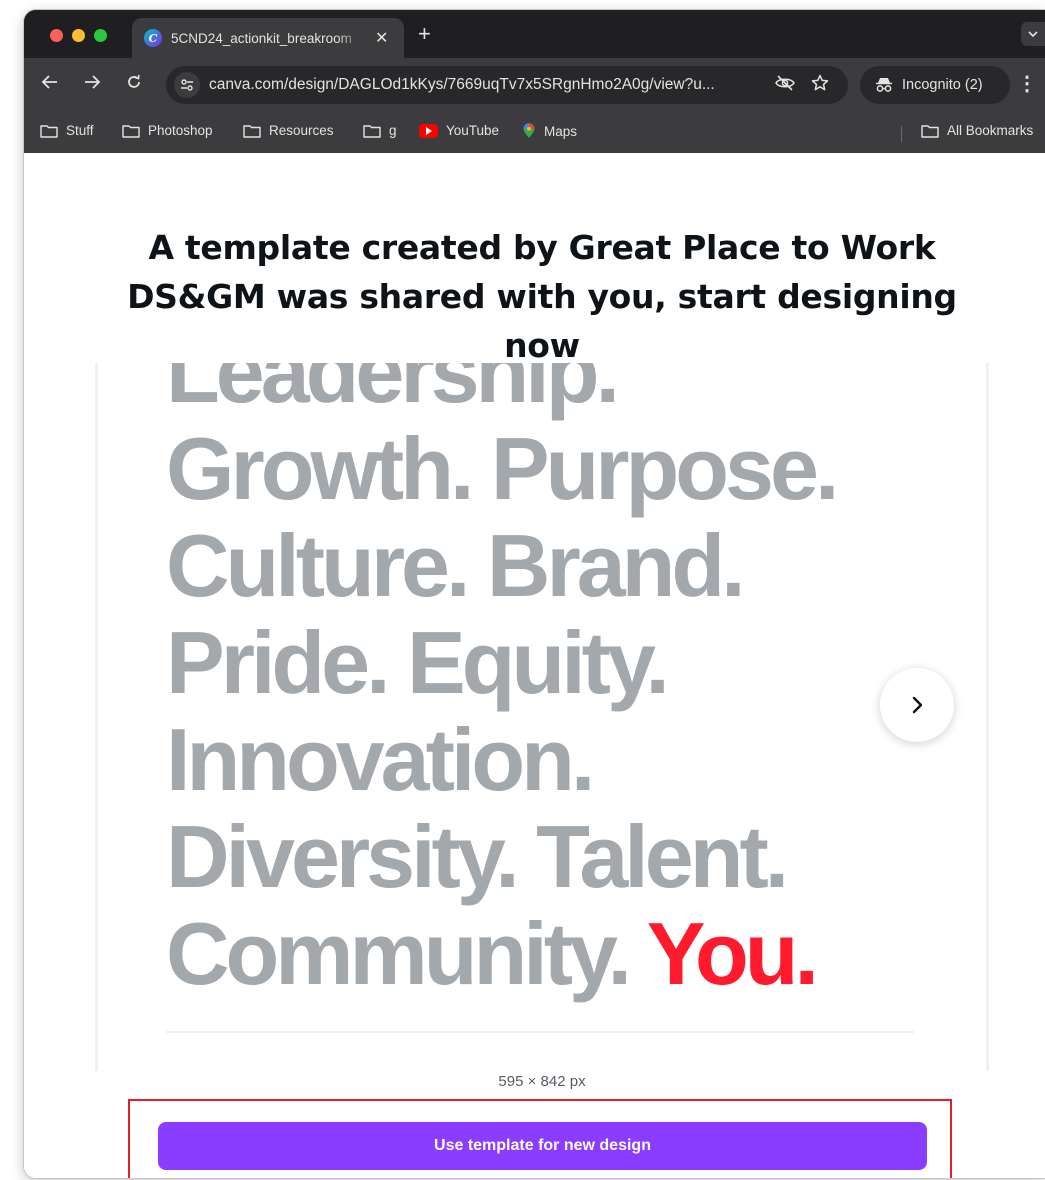 Image resolution: width=1045 pixels, height=1180 pixels. What do you see at coordinates (49, 82) in the screenshot?
I see `arrow-left-icon` at bounding box center [49, 82].